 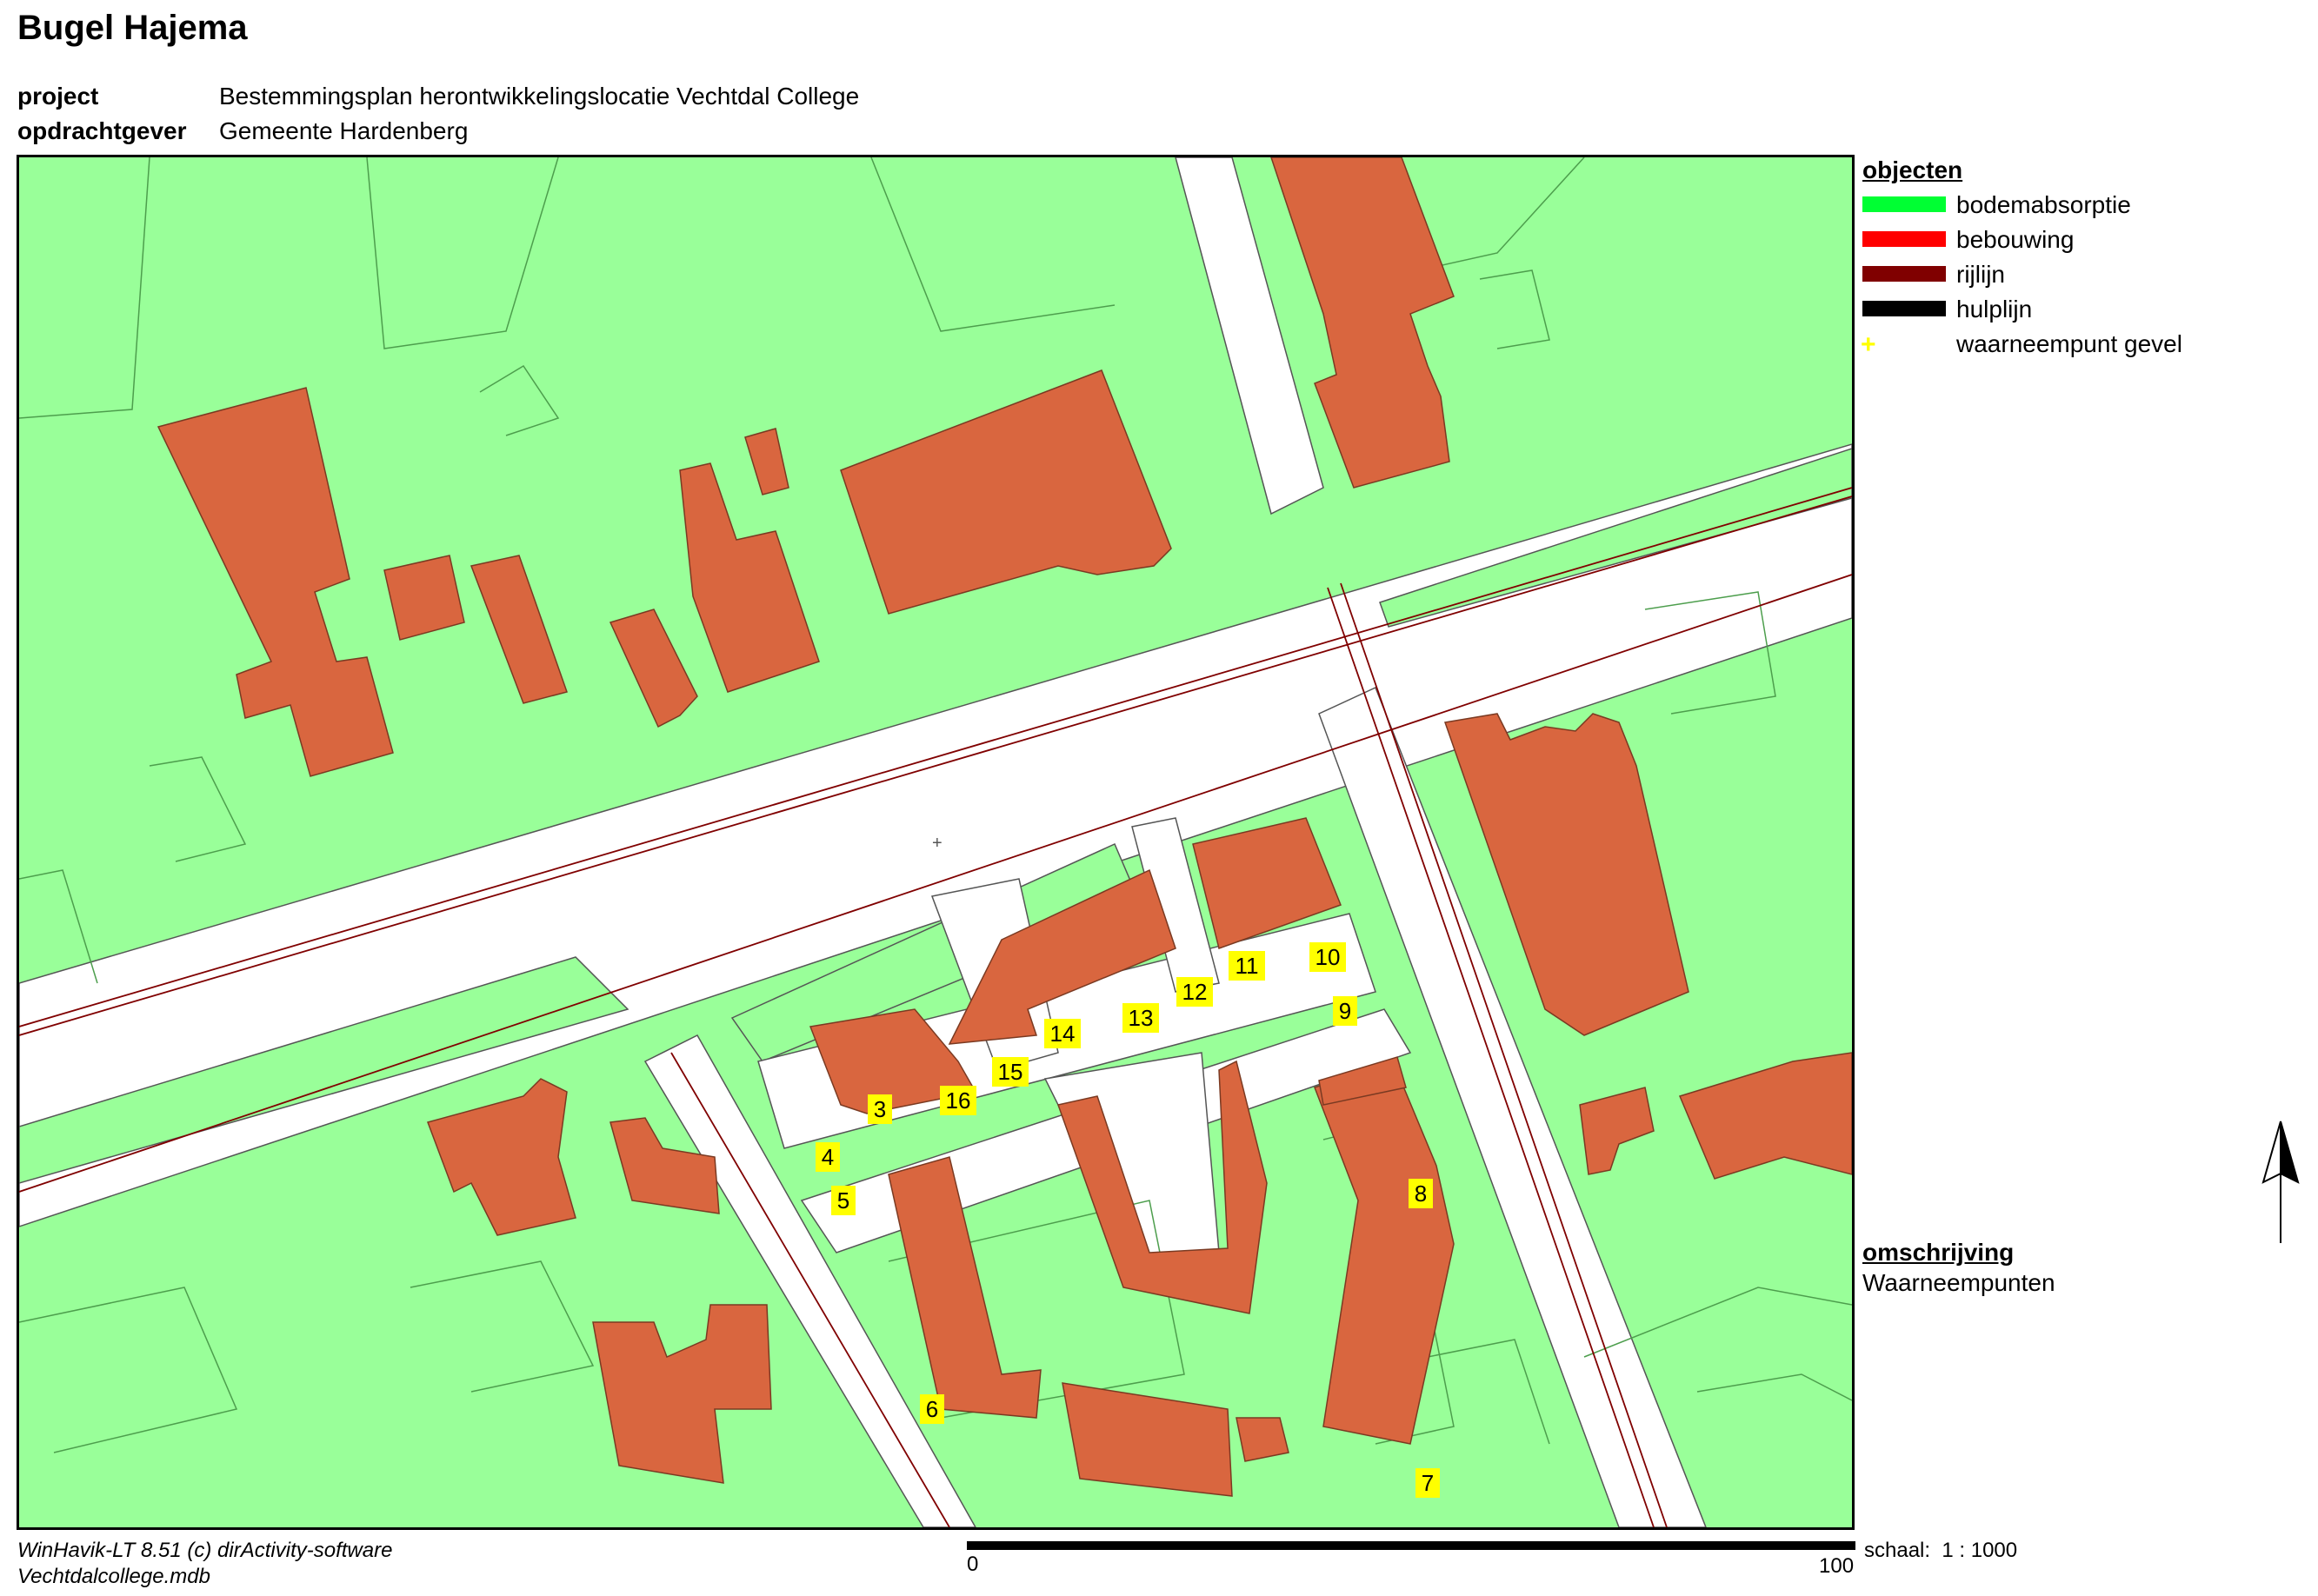 I want to click on legend-label: waarneempunt gevel, so click(x=2069, y=343).